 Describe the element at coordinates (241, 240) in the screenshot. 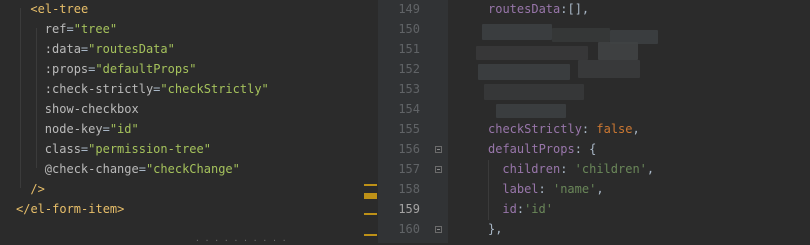

I see `scrolled-text-fragment: · · · · · · · · · ·` at that location.